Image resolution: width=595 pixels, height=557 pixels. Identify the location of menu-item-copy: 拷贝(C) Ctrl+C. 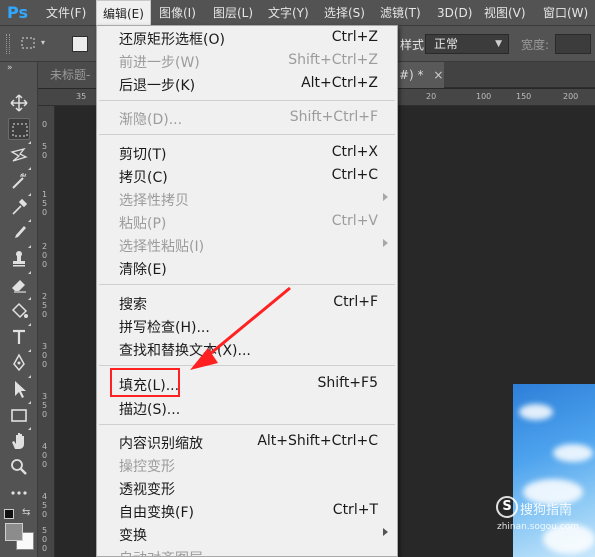
(247, 176).